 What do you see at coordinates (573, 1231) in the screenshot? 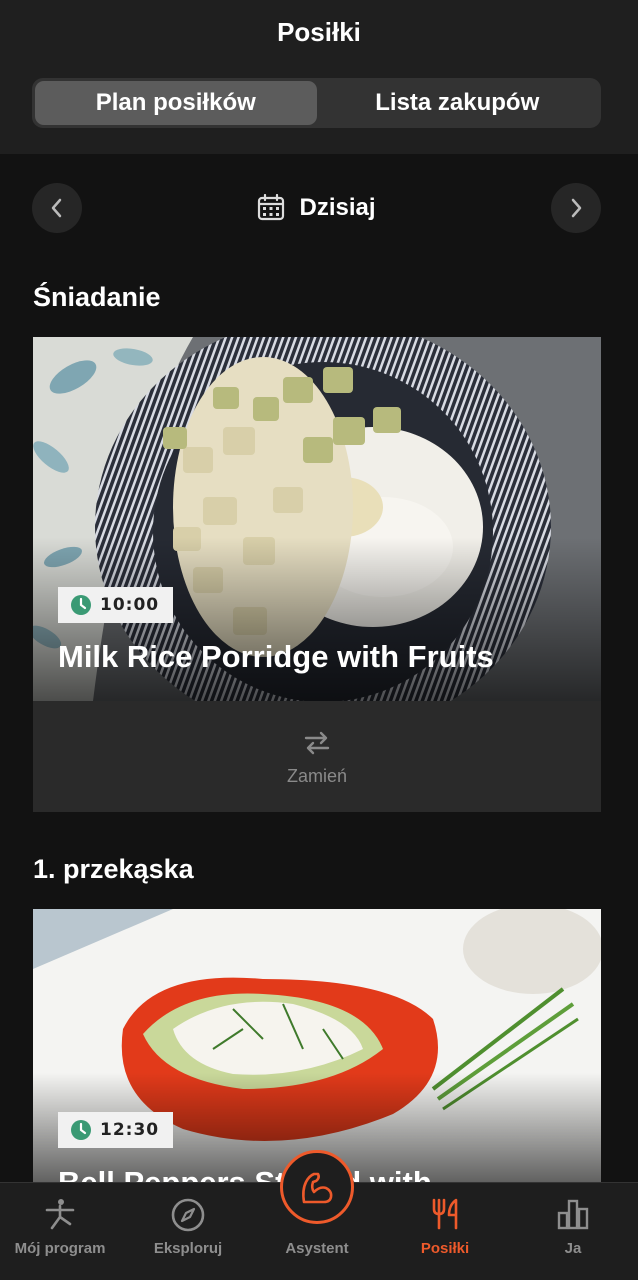
I see `tab-me: Ja` at bounding box center [573, 1231].